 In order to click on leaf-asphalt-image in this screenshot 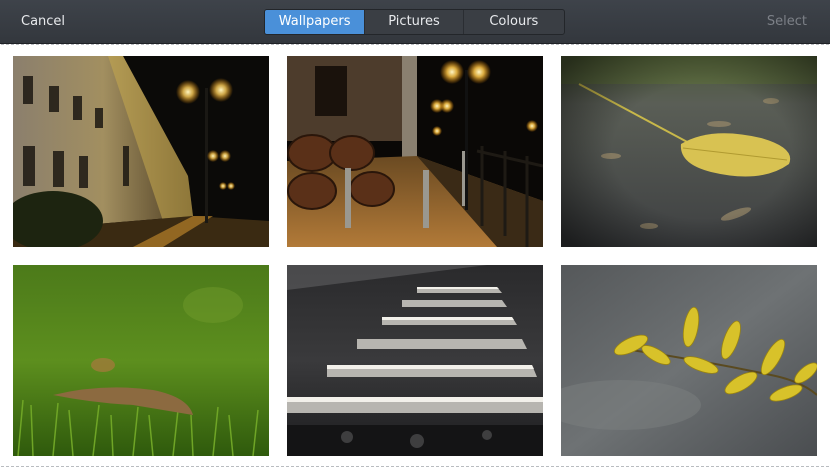, I will do `click(689, 151)`.